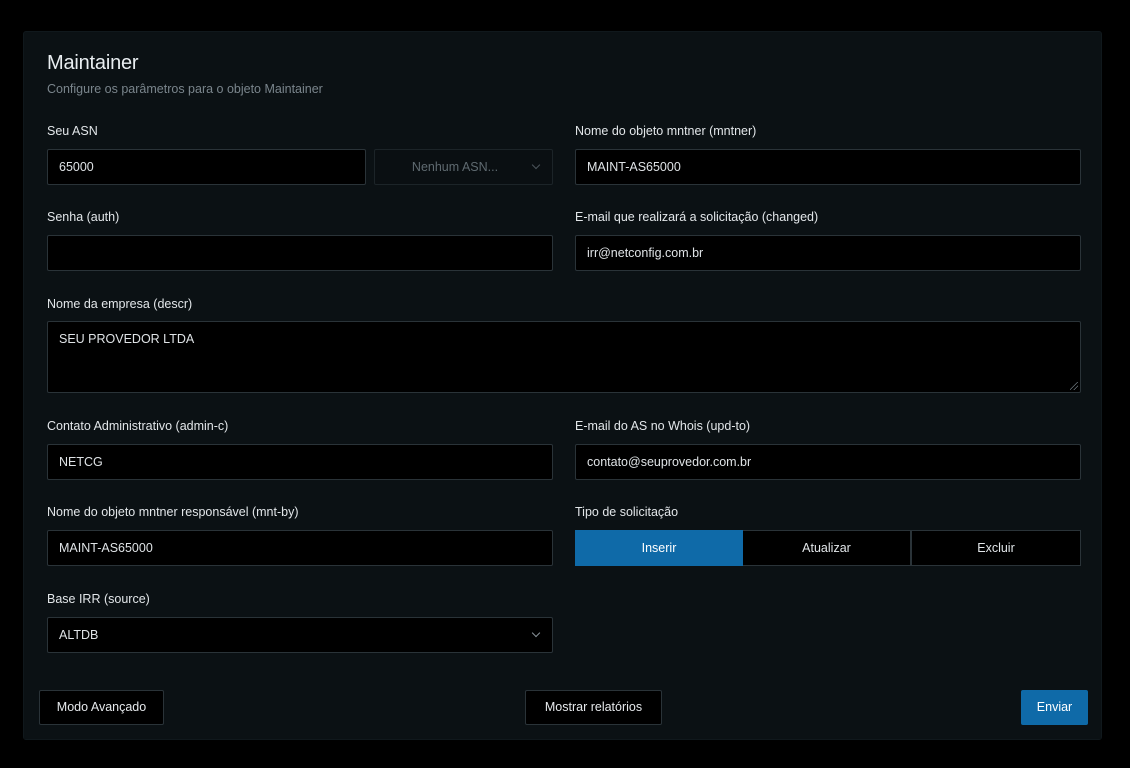  Describe the element at coordinates (300, 253) in the screenshot. I see `password-input` at that location.